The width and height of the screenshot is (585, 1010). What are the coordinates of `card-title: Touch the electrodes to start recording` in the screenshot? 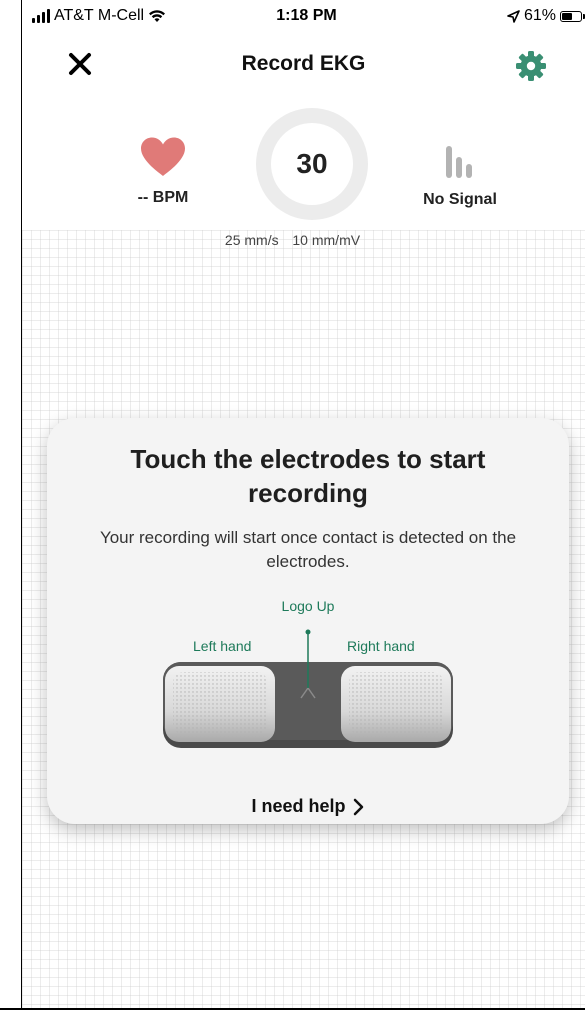 It's located at (308, 476).